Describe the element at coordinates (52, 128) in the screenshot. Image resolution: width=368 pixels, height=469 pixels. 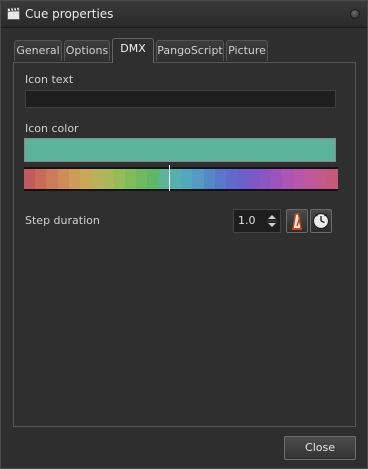
I see `icon-color-label: Icon color` at that location.